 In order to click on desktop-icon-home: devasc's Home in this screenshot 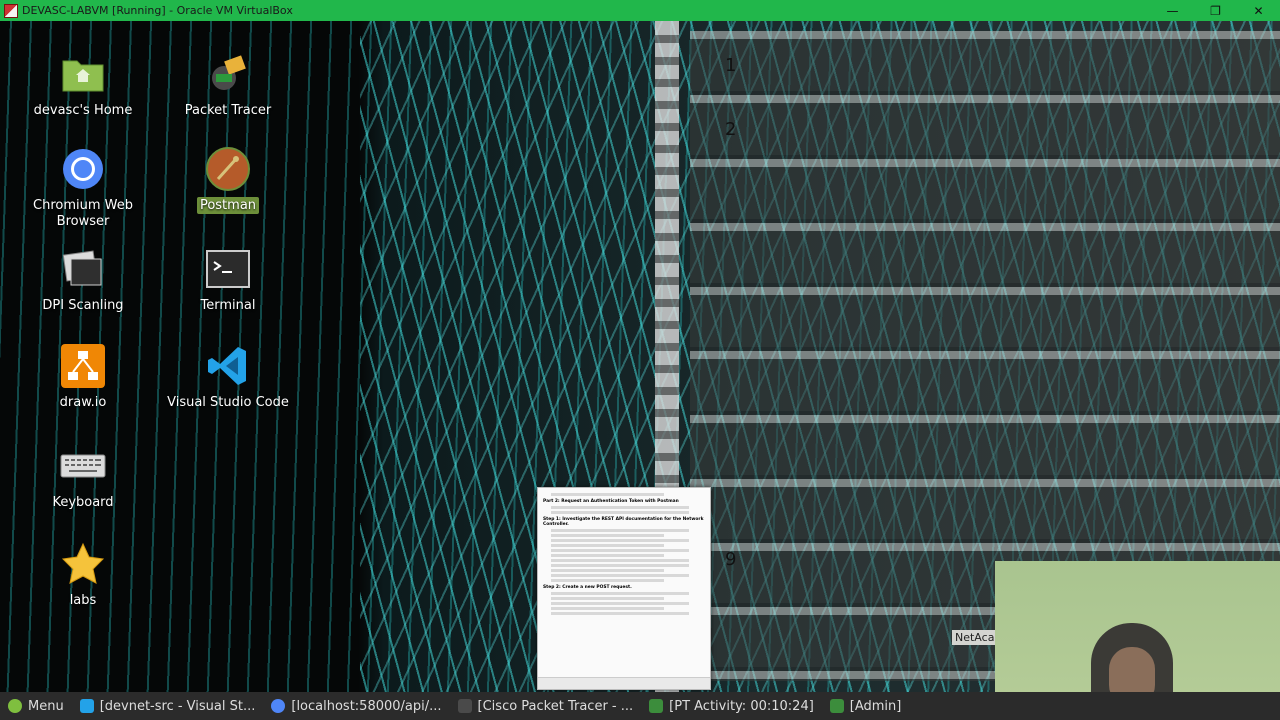, I will do `click(83, 85)`.